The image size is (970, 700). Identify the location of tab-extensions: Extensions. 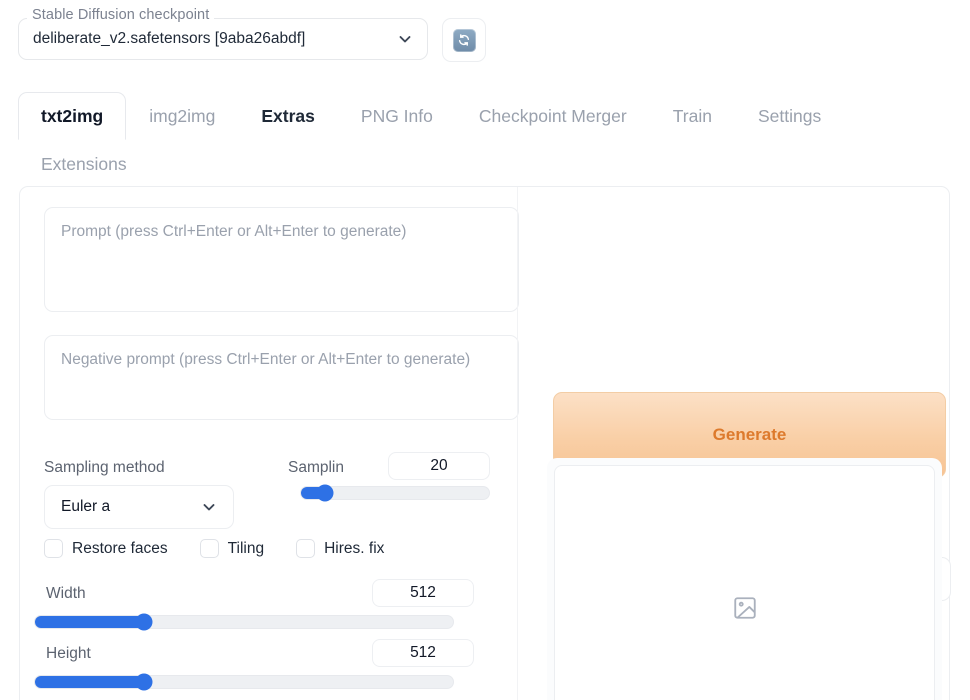
(84, 164).